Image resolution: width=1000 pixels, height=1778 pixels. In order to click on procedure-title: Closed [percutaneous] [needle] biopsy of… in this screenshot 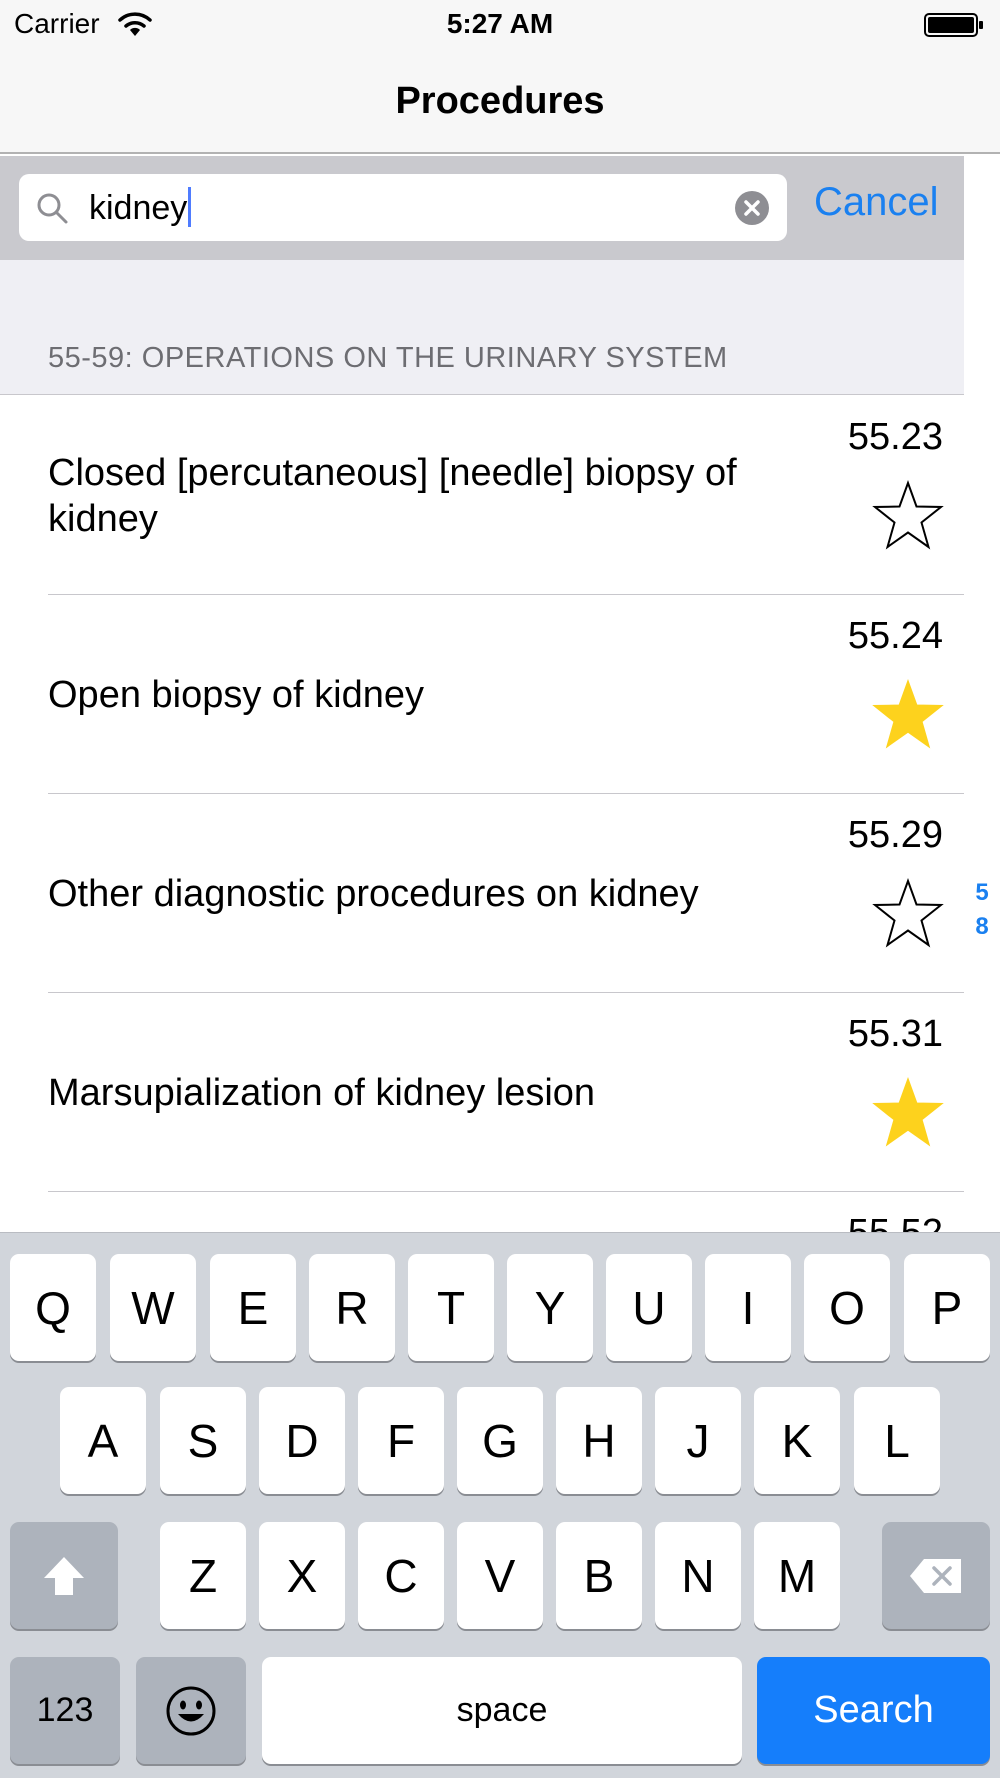, I will do `click(392, 495)`.